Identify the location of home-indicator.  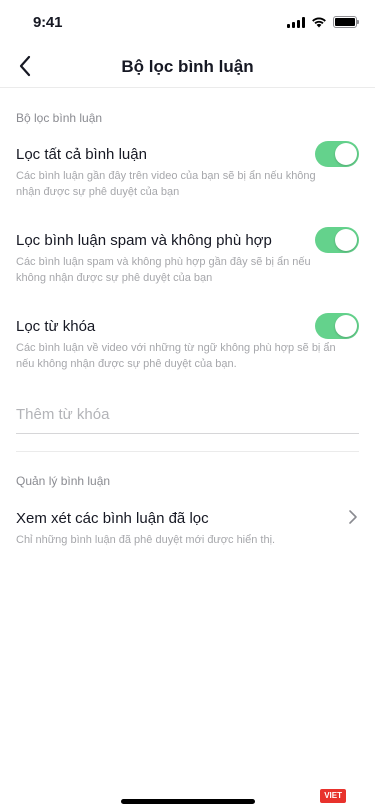
(188, 801).